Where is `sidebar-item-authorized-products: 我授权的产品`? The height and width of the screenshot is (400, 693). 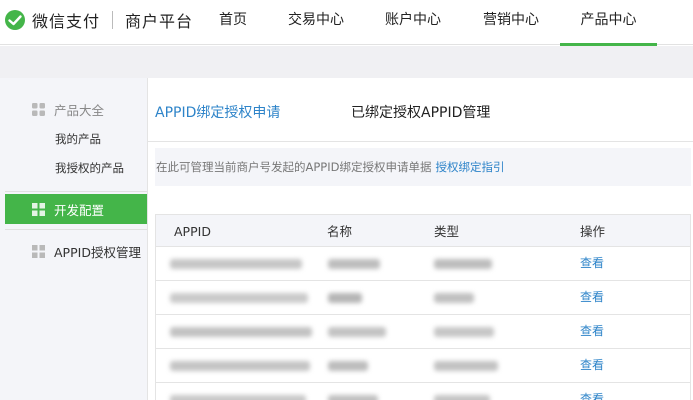 sidebar-item-authorized-products: 我授权的产品 is located at coordinates (89, 168).